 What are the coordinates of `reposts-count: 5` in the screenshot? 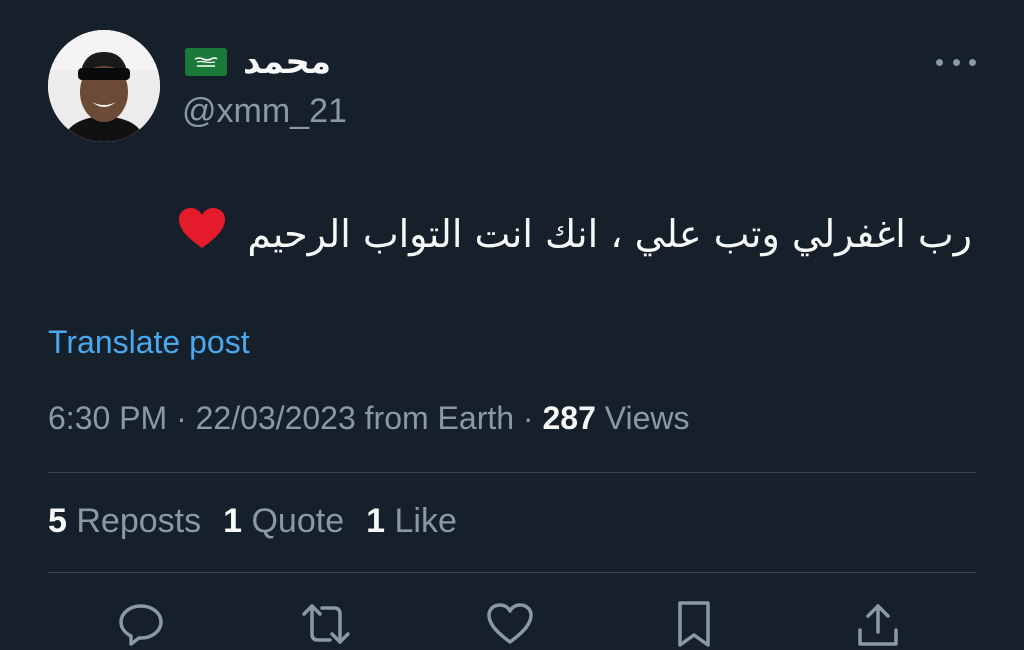 It's located at (57, 521).